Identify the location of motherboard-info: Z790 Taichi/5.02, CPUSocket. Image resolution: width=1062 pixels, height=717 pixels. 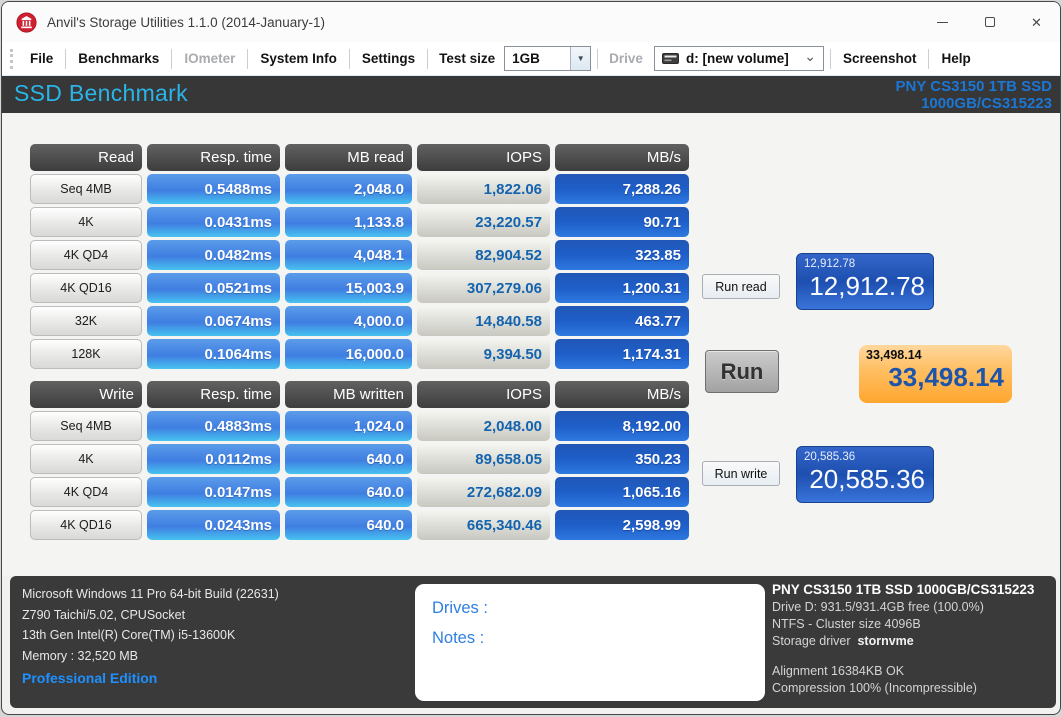
(104, 614).